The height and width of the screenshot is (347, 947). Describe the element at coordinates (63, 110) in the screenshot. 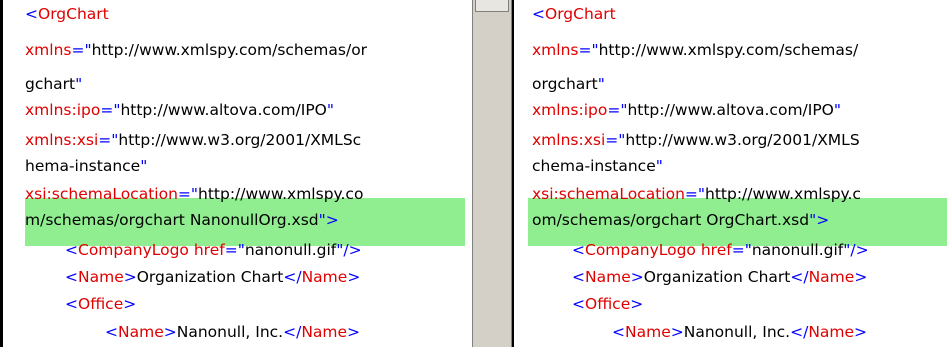

I see `left-xml-token: xmlns:ipo` at that location.